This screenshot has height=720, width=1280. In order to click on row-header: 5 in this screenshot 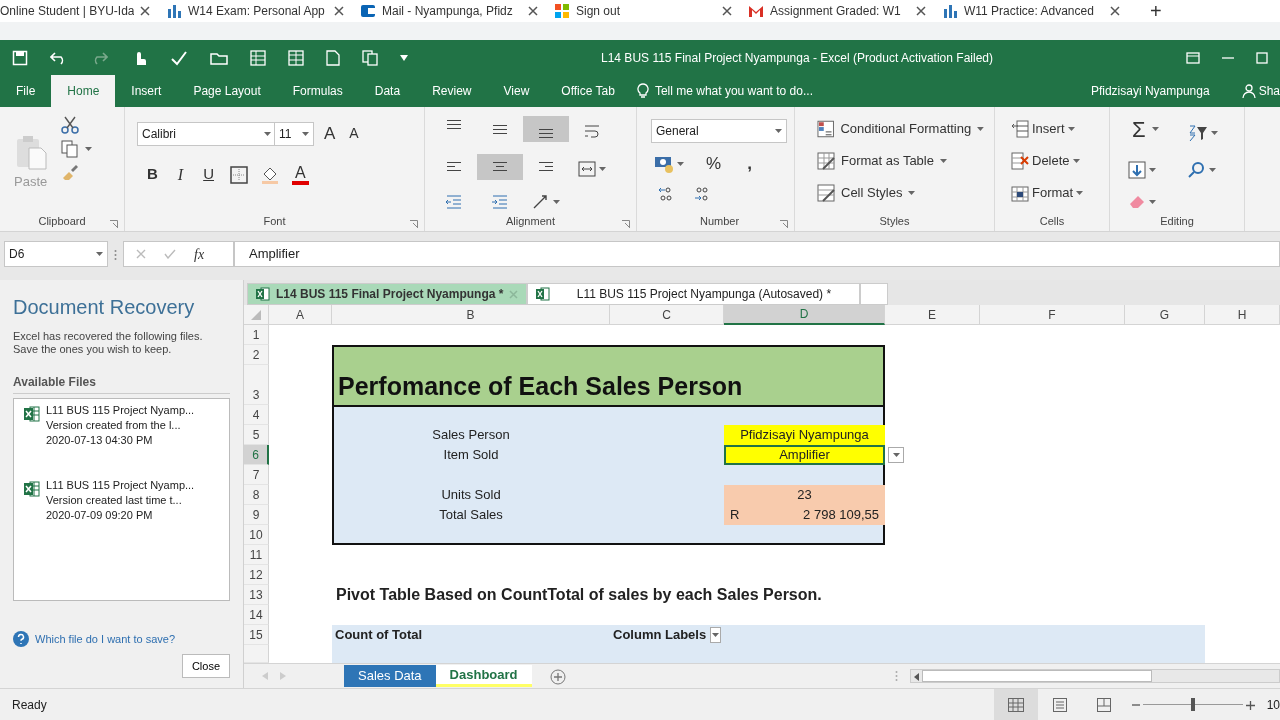, I will do `click(256, 435)`.